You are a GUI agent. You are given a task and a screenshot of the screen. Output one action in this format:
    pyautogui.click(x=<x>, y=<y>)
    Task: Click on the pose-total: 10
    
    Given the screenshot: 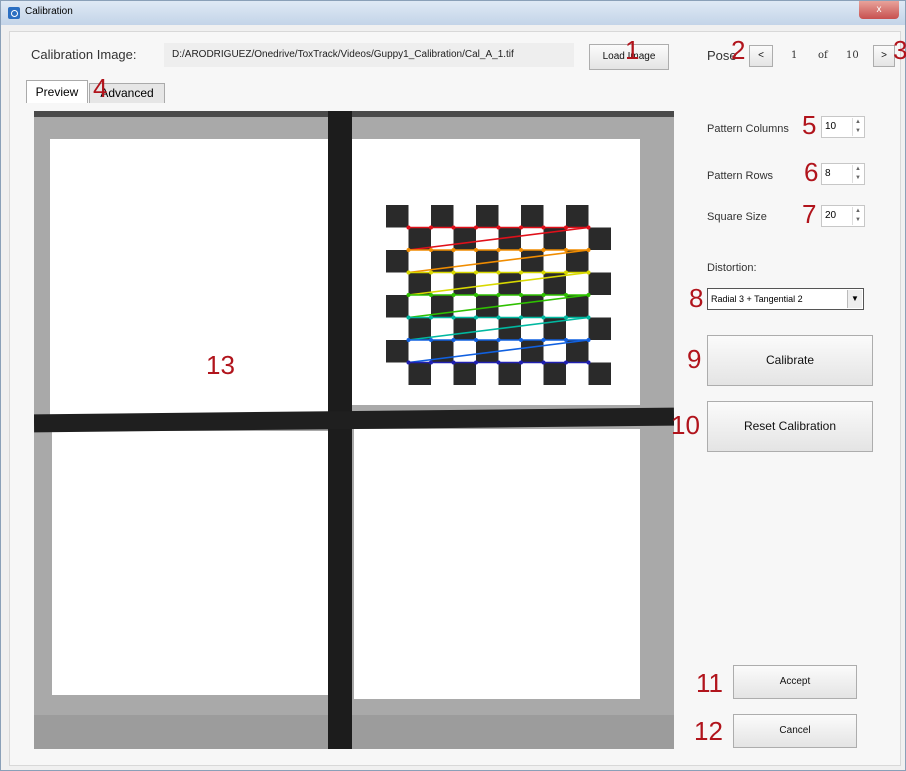 What is the action you would take?
    pyautogui.click(x=852, y=55)
    